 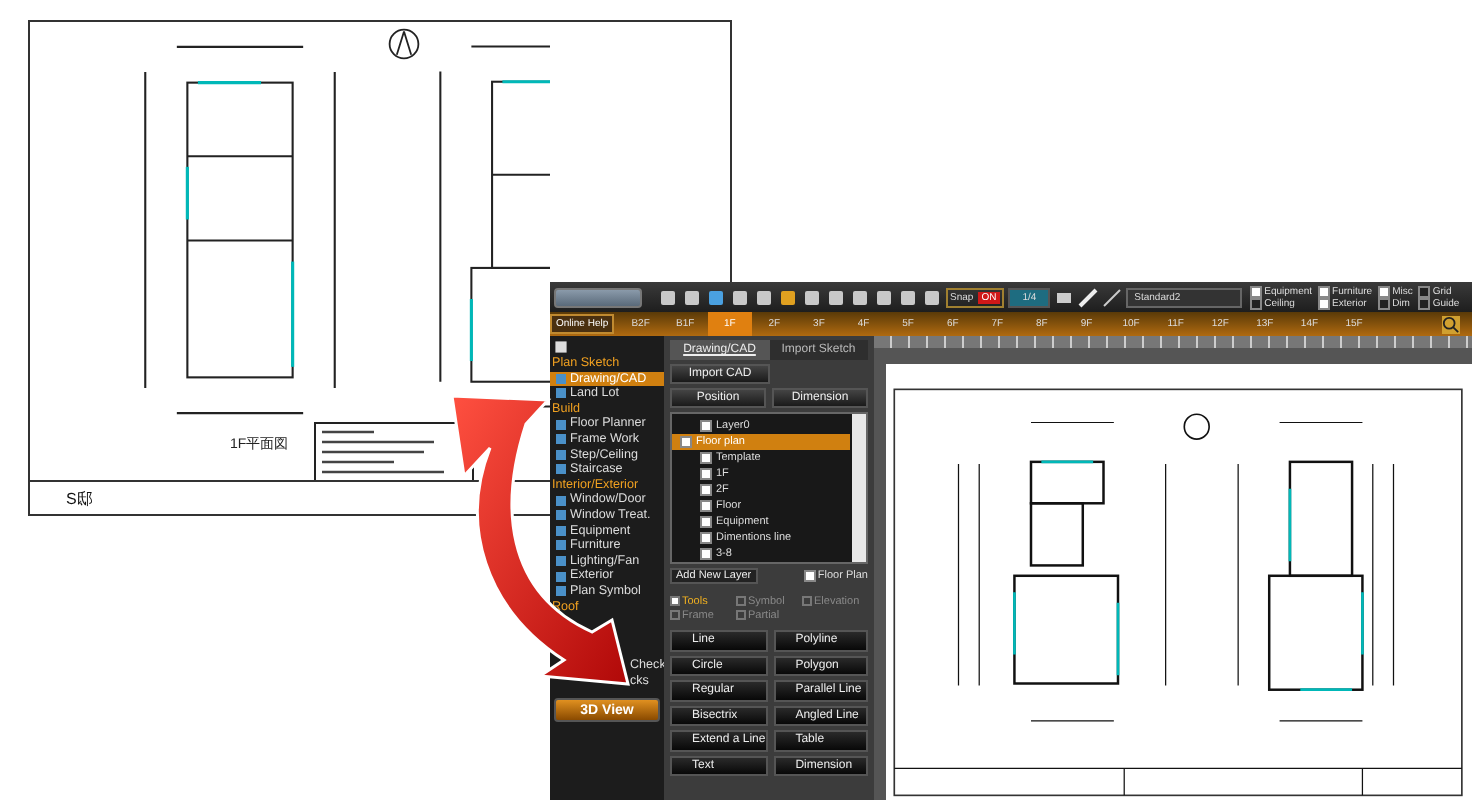 I want to click on ruler-icon, so click(x=1088, y=297).